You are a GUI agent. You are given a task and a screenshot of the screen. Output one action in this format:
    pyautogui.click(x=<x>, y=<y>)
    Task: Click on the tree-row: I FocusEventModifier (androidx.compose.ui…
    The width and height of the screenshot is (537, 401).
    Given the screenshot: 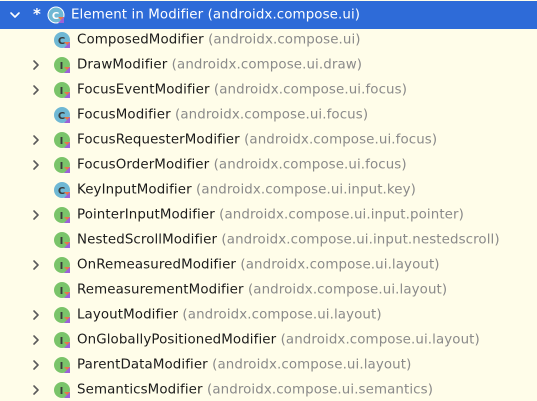 What is the action you would take?
    pyautogui.click(x=268, y=89)
    